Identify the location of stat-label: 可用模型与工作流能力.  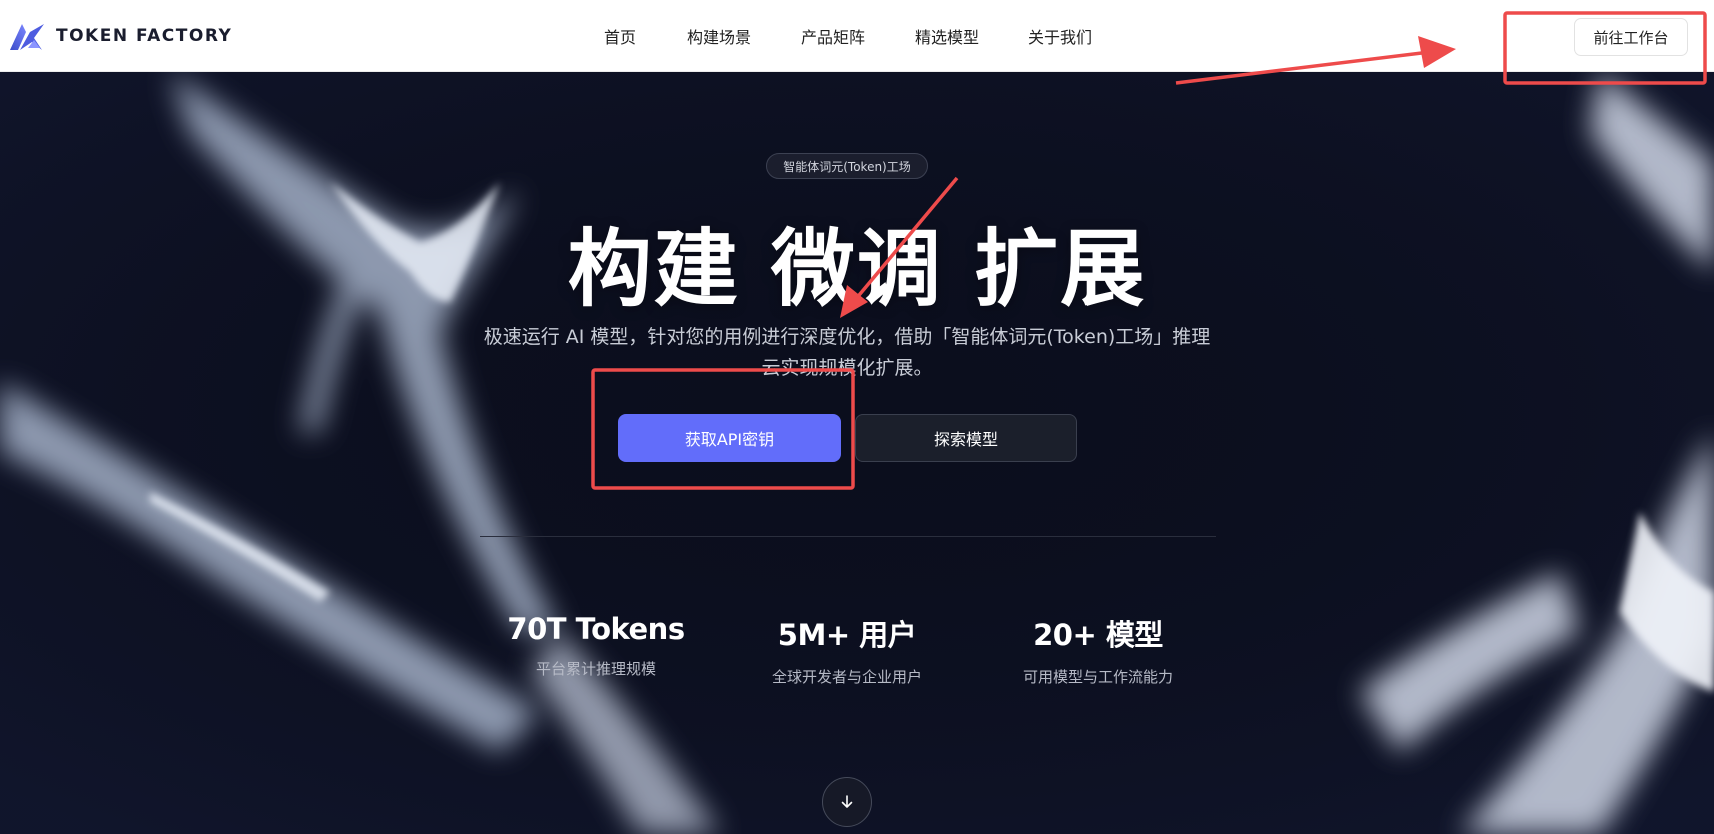
(1097, 677).